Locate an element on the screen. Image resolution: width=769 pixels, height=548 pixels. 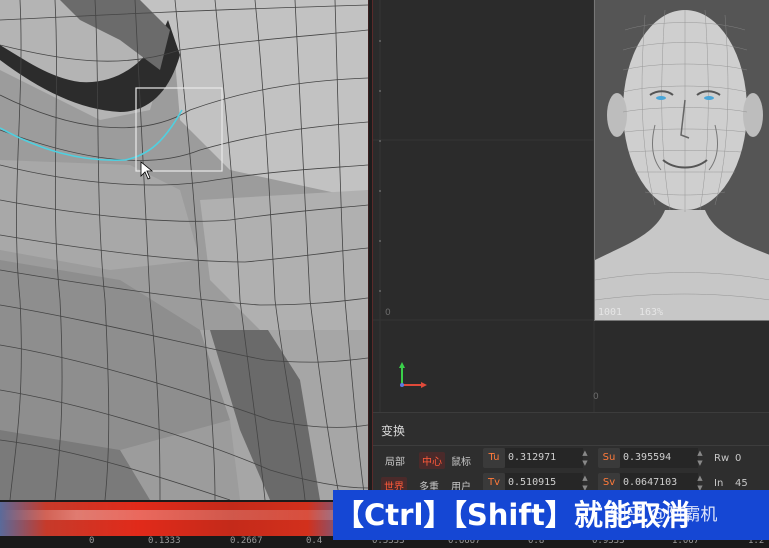
timeline-scale-label: 0.2667 is located at coordinates (246, 541).